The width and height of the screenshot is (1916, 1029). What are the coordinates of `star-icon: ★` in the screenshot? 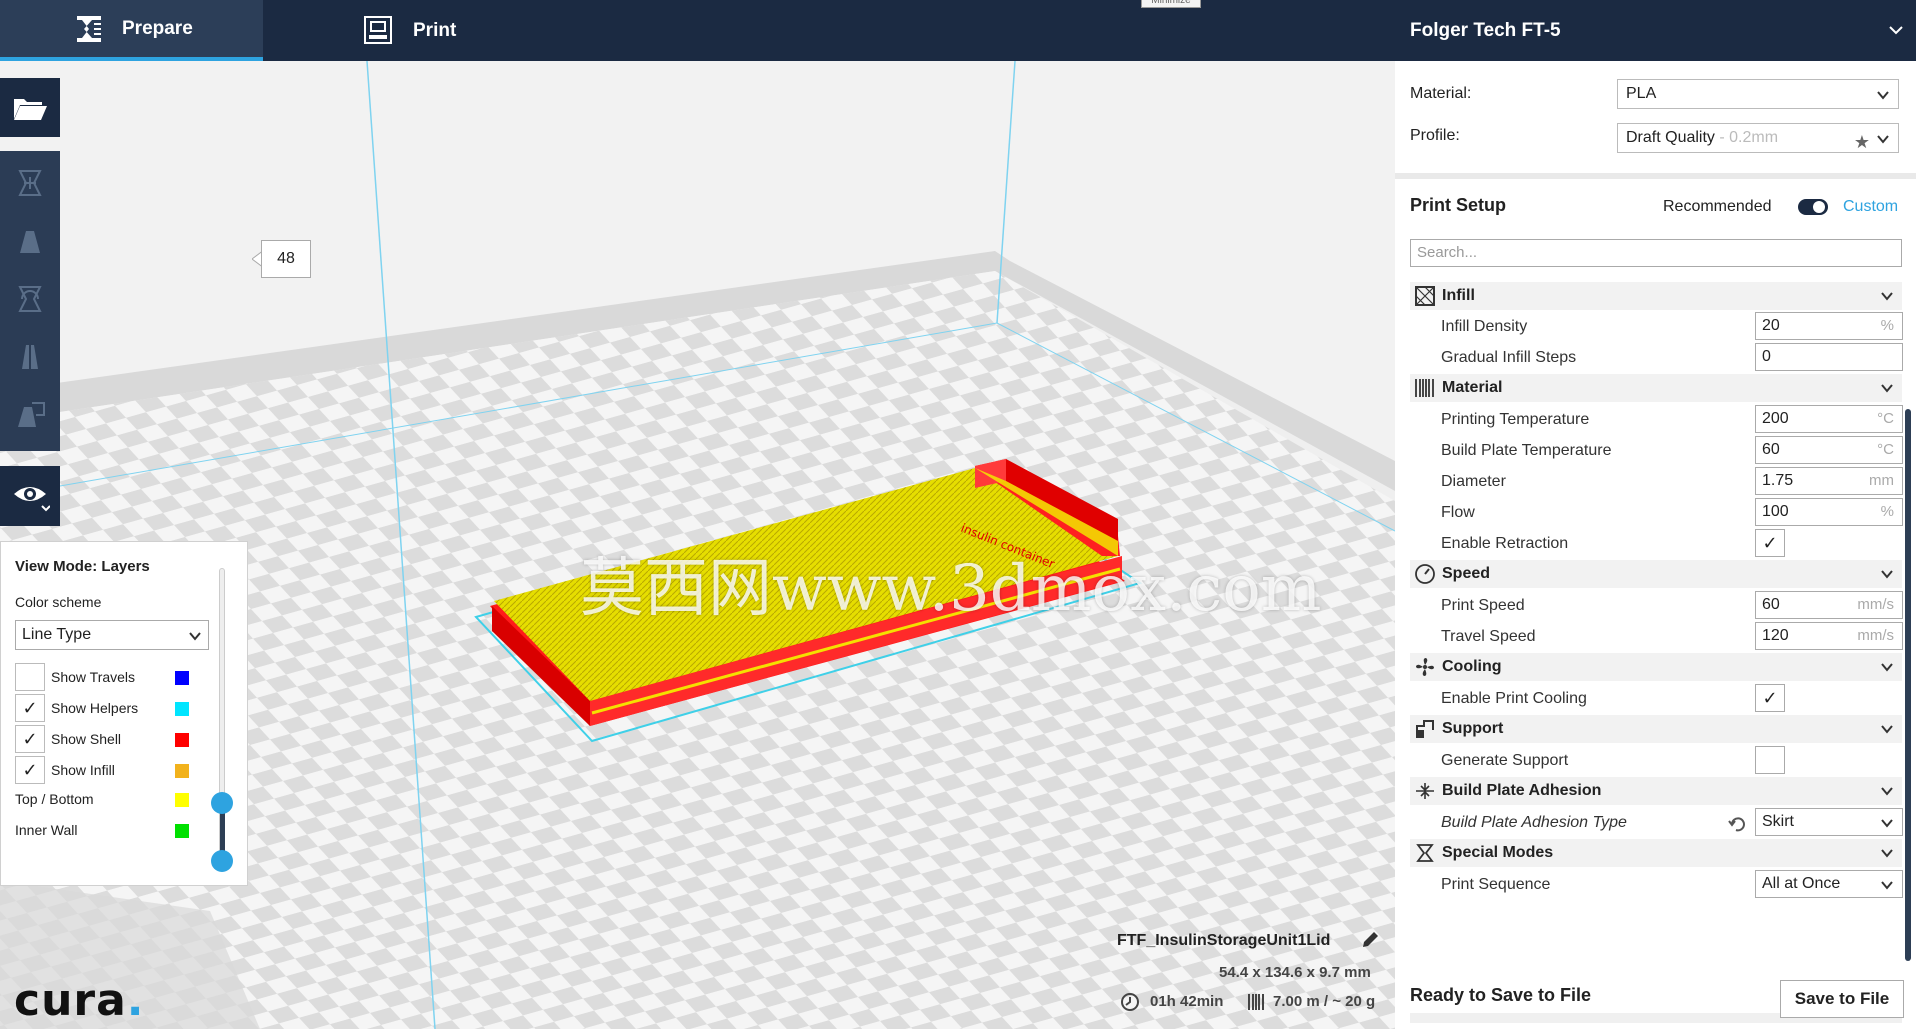 It's located at (1862, 142).